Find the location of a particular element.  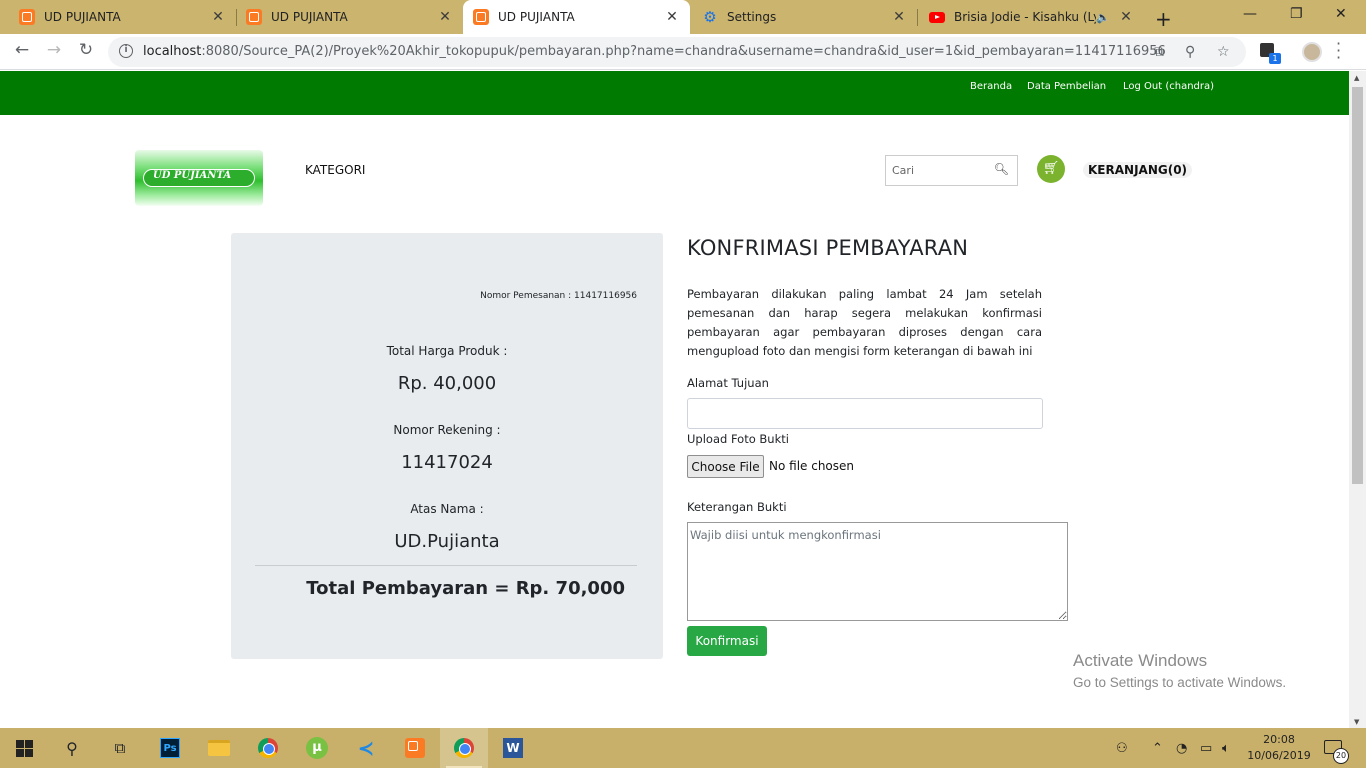

info-icon: i is located at coordinates (126, 51).